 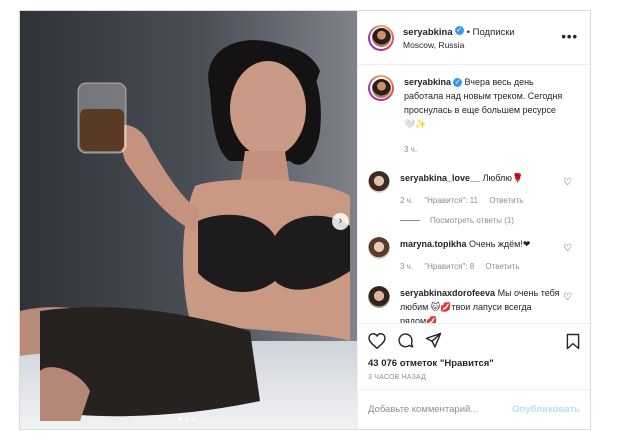 I want to click on carousel-next-button: ›, so click(x=340, y=221).